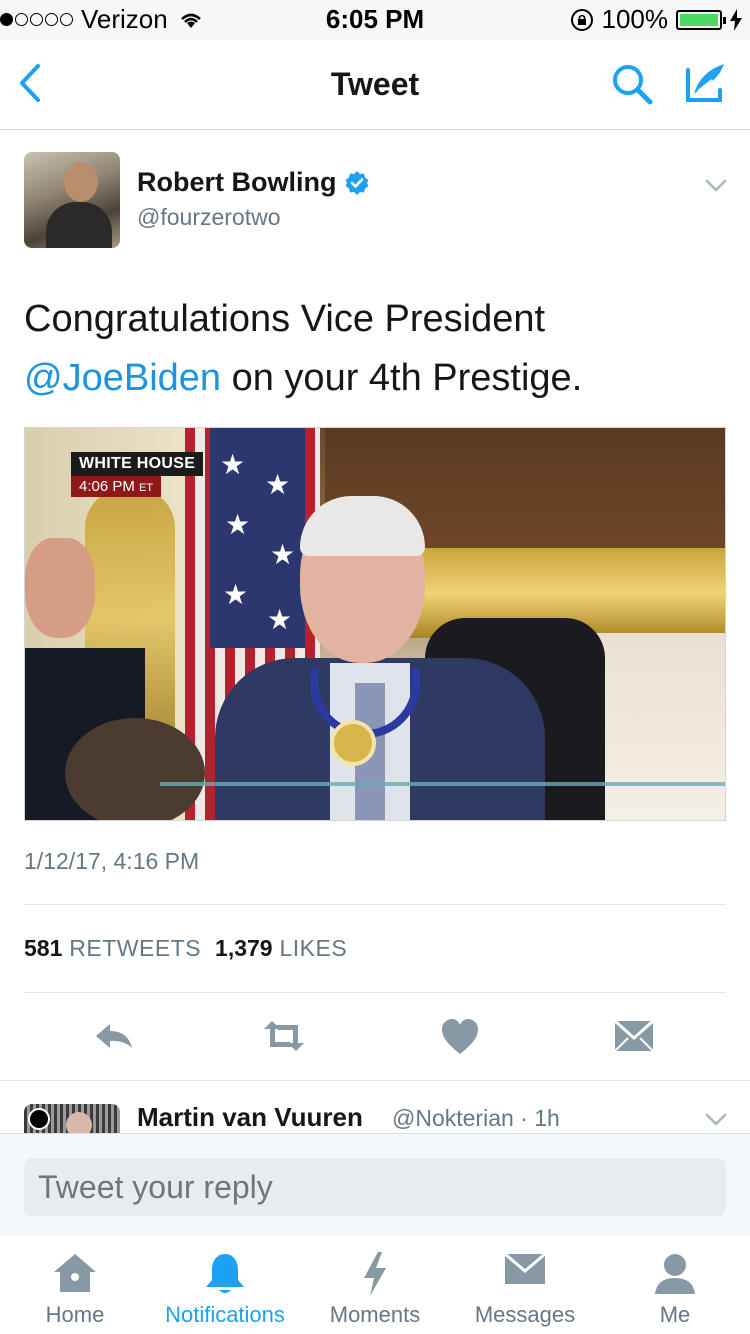  I want to click on likes-stat: 1,379 LIKES, so click(281, 948).